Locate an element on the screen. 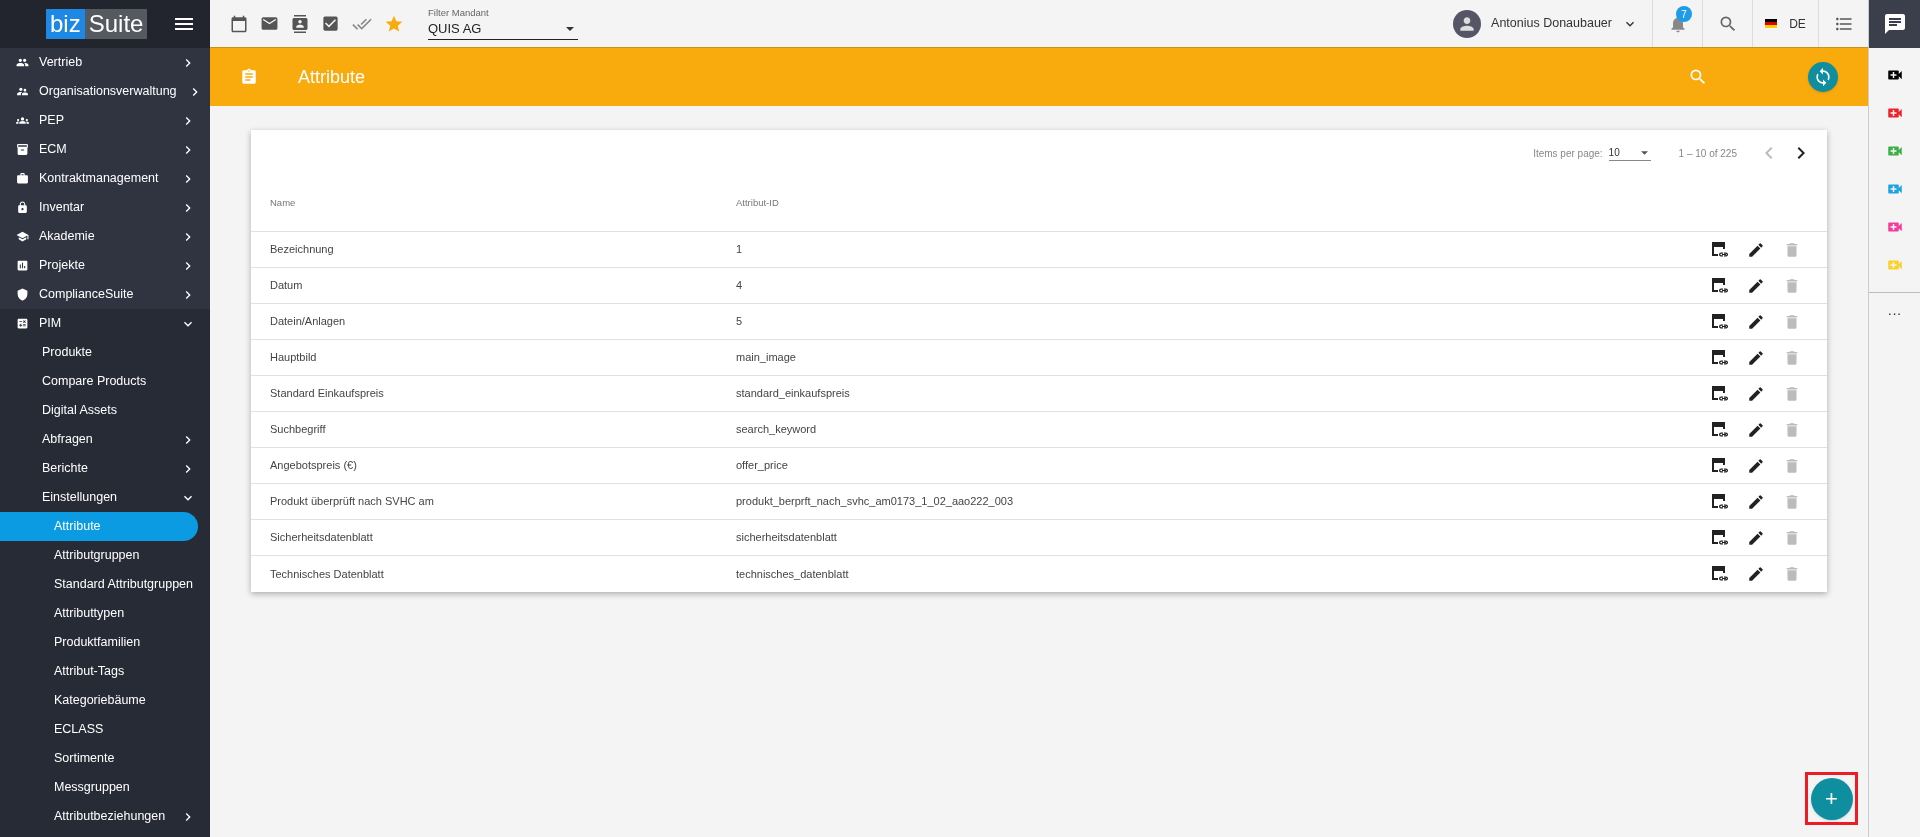  sidebar-item: Akademie is located at coordinates (105, 236).